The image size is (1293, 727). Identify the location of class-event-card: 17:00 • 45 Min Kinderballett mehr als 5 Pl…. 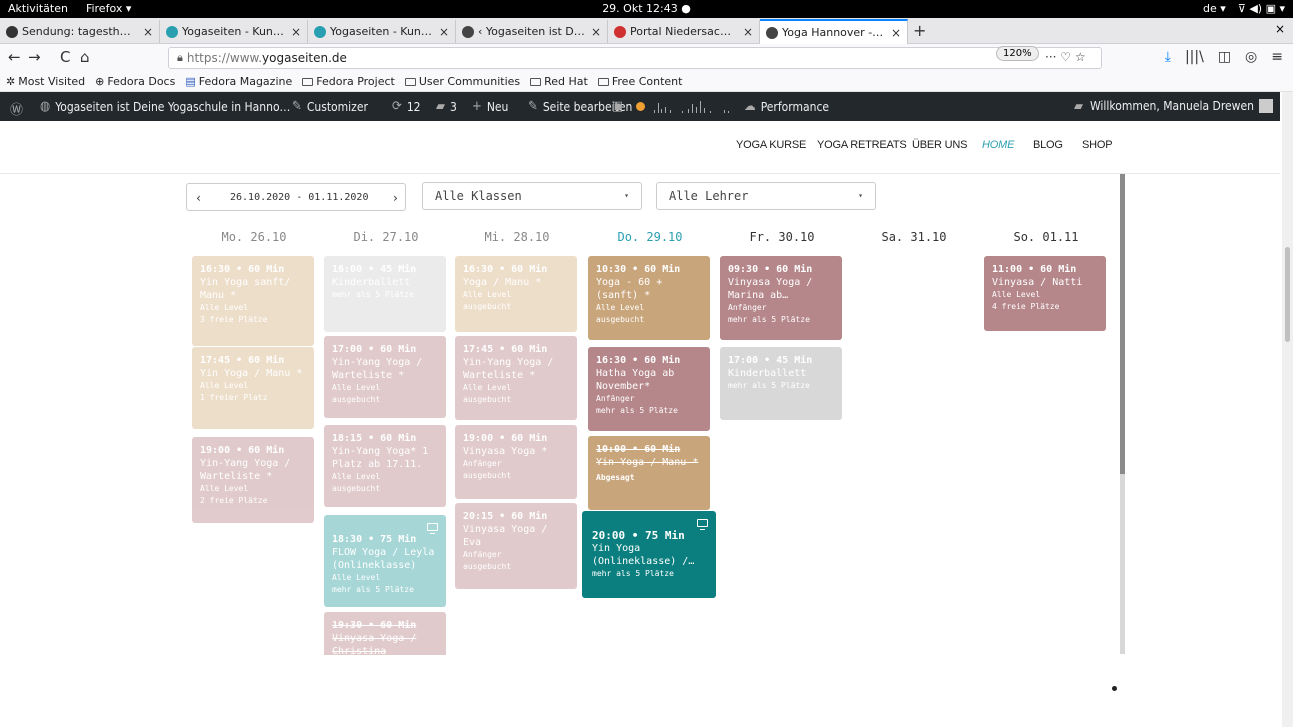
(781, 383).